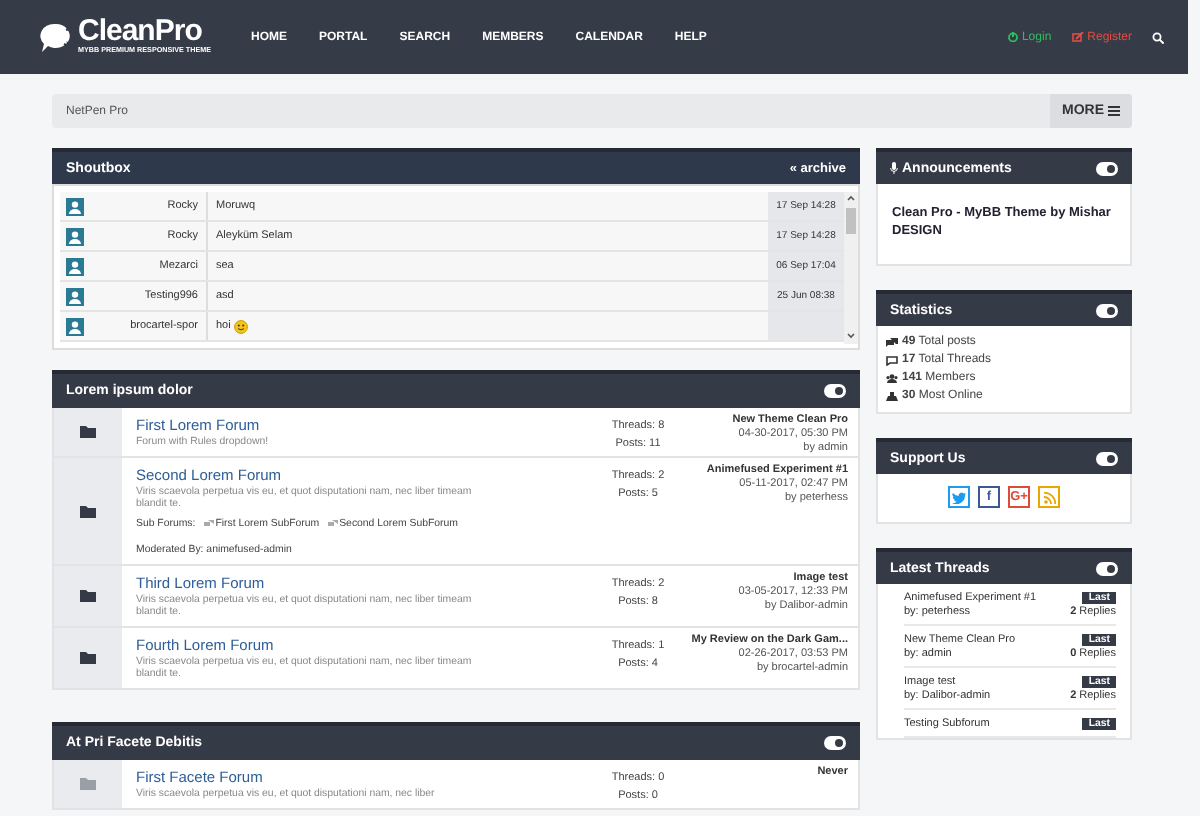  Describe the element at coordinates (140, 32) in the screenshot. I see `logo-title: CleanPro` at that location.